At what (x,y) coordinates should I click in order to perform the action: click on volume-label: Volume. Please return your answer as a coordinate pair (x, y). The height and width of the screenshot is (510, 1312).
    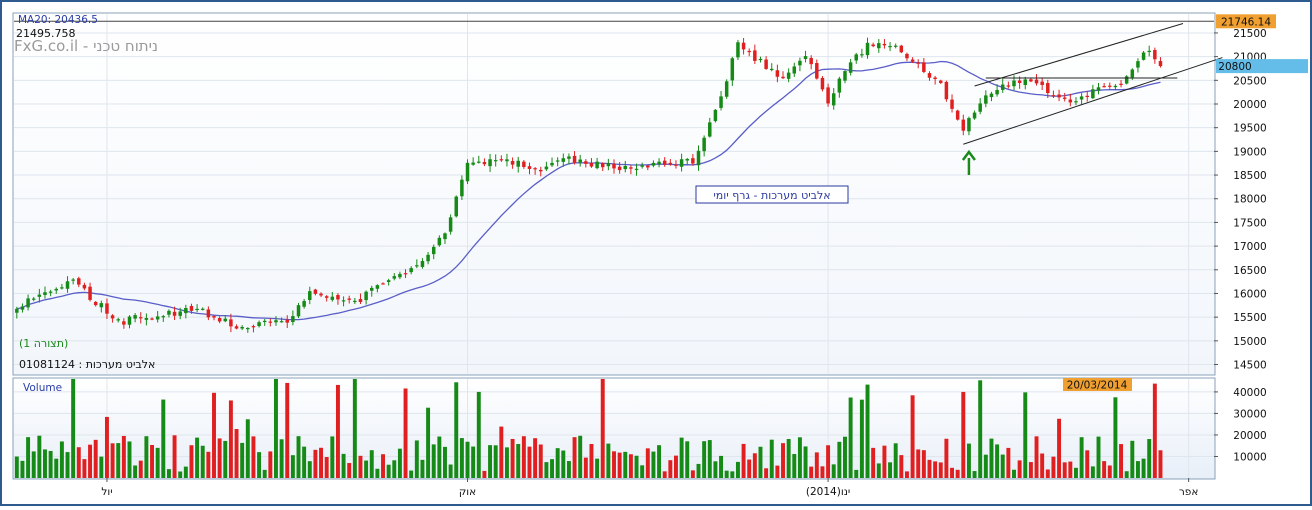
    Looking at the image, I should click on (42, 388).